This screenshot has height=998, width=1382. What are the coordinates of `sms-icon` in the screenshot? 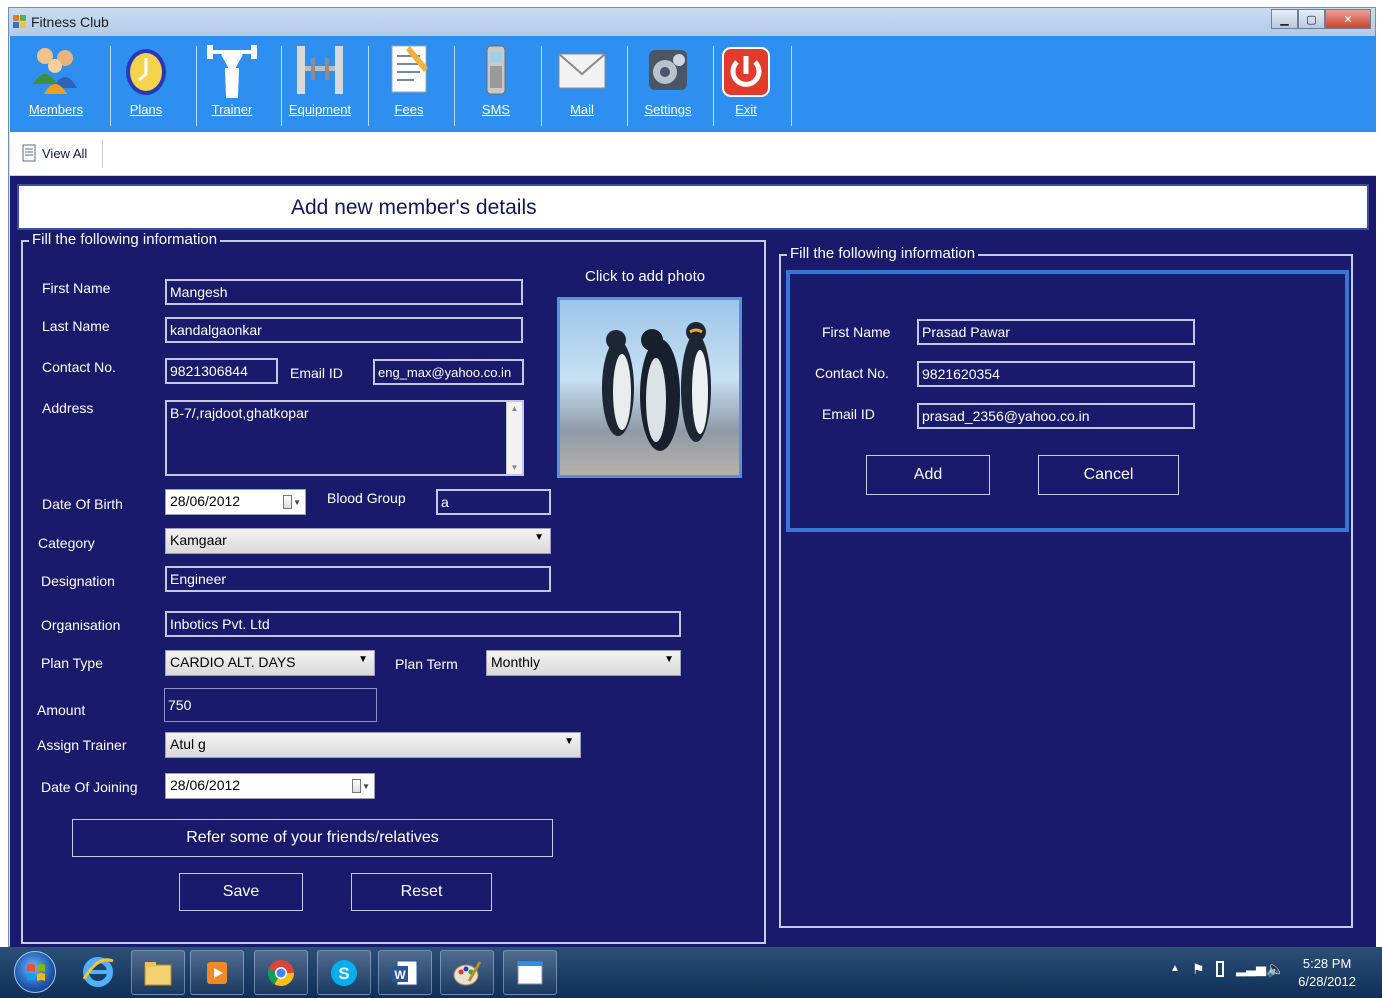 It's located at (496, 70).